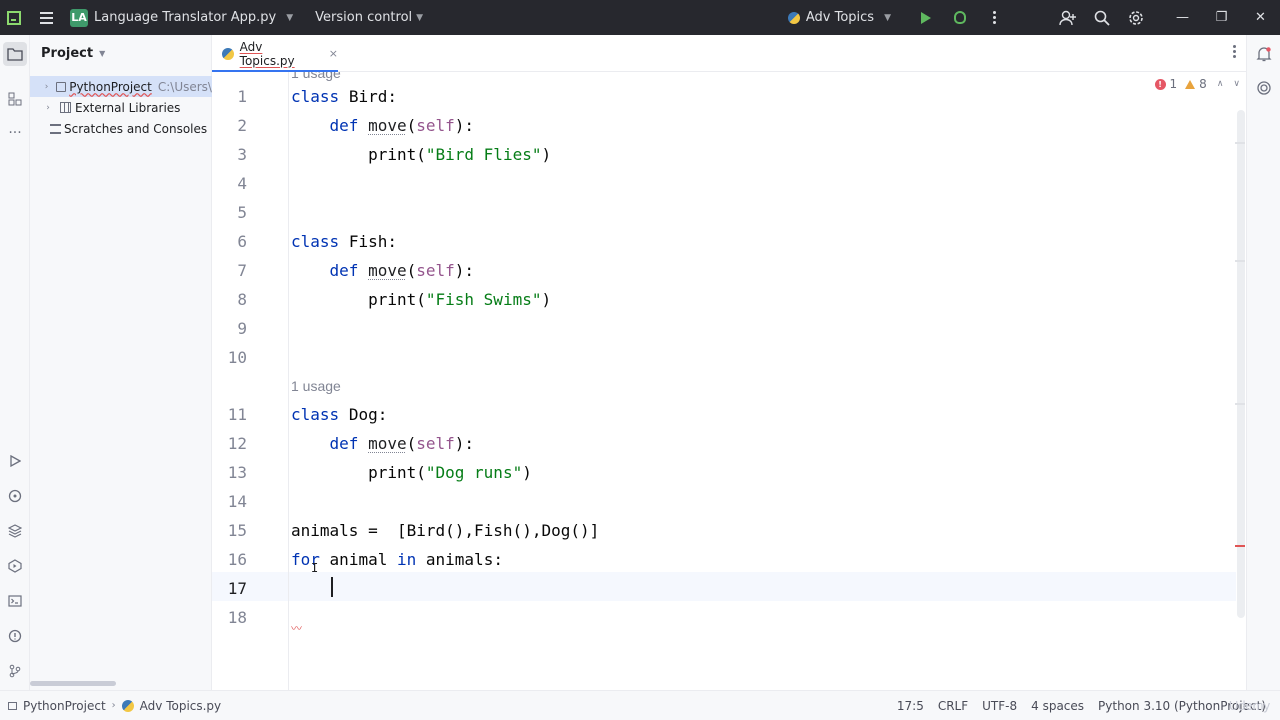  I want to click on line-number: 6, so click(229, 241).